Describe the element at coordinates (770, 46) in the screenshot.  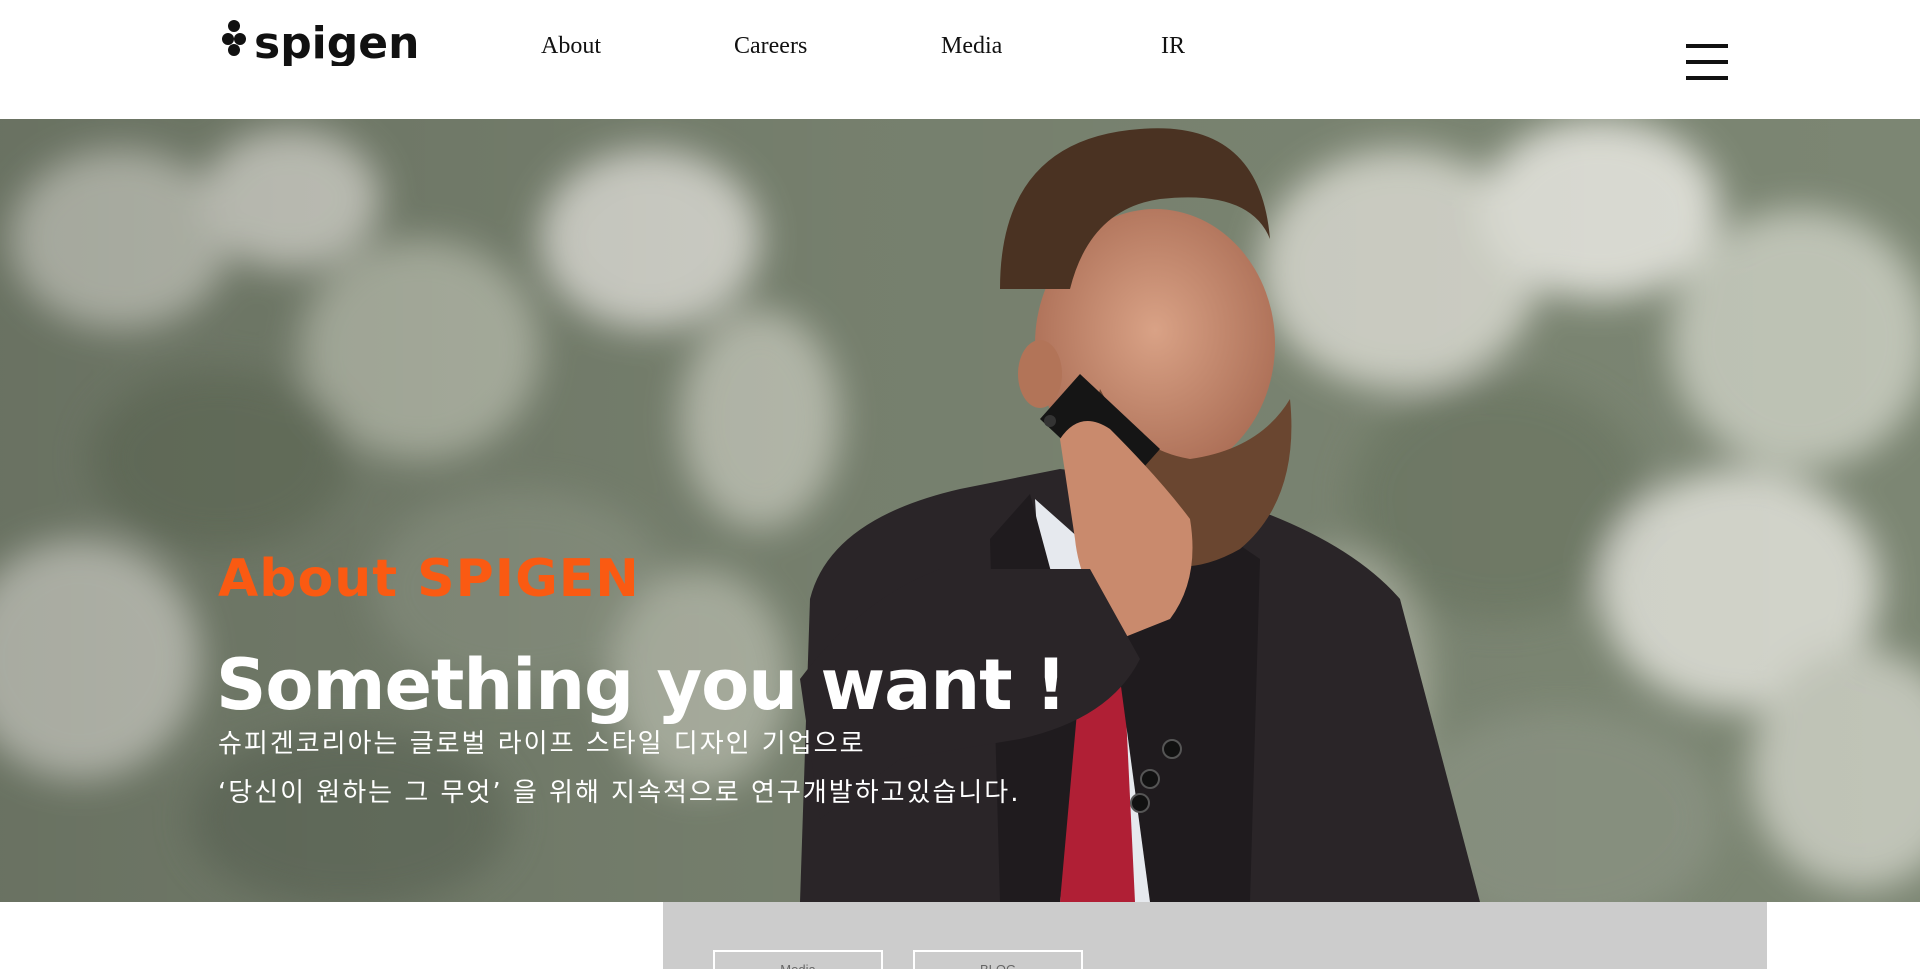
I see `nav-careers: Careers` at that location.